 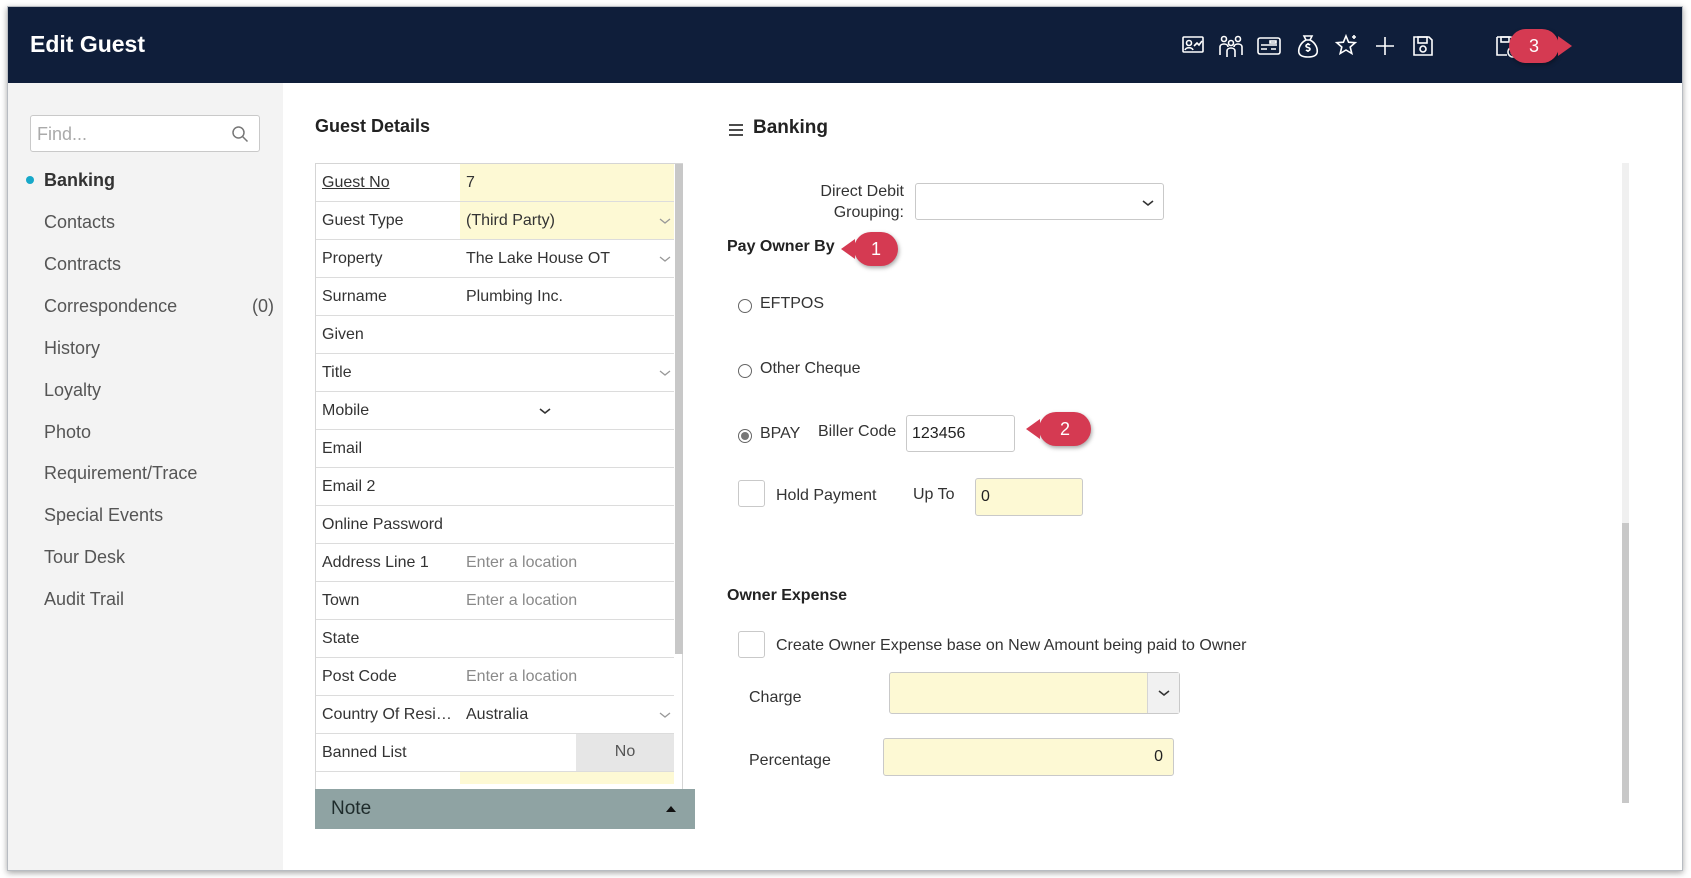 I want to click on up-to-input, so click(x=1029, y=497).